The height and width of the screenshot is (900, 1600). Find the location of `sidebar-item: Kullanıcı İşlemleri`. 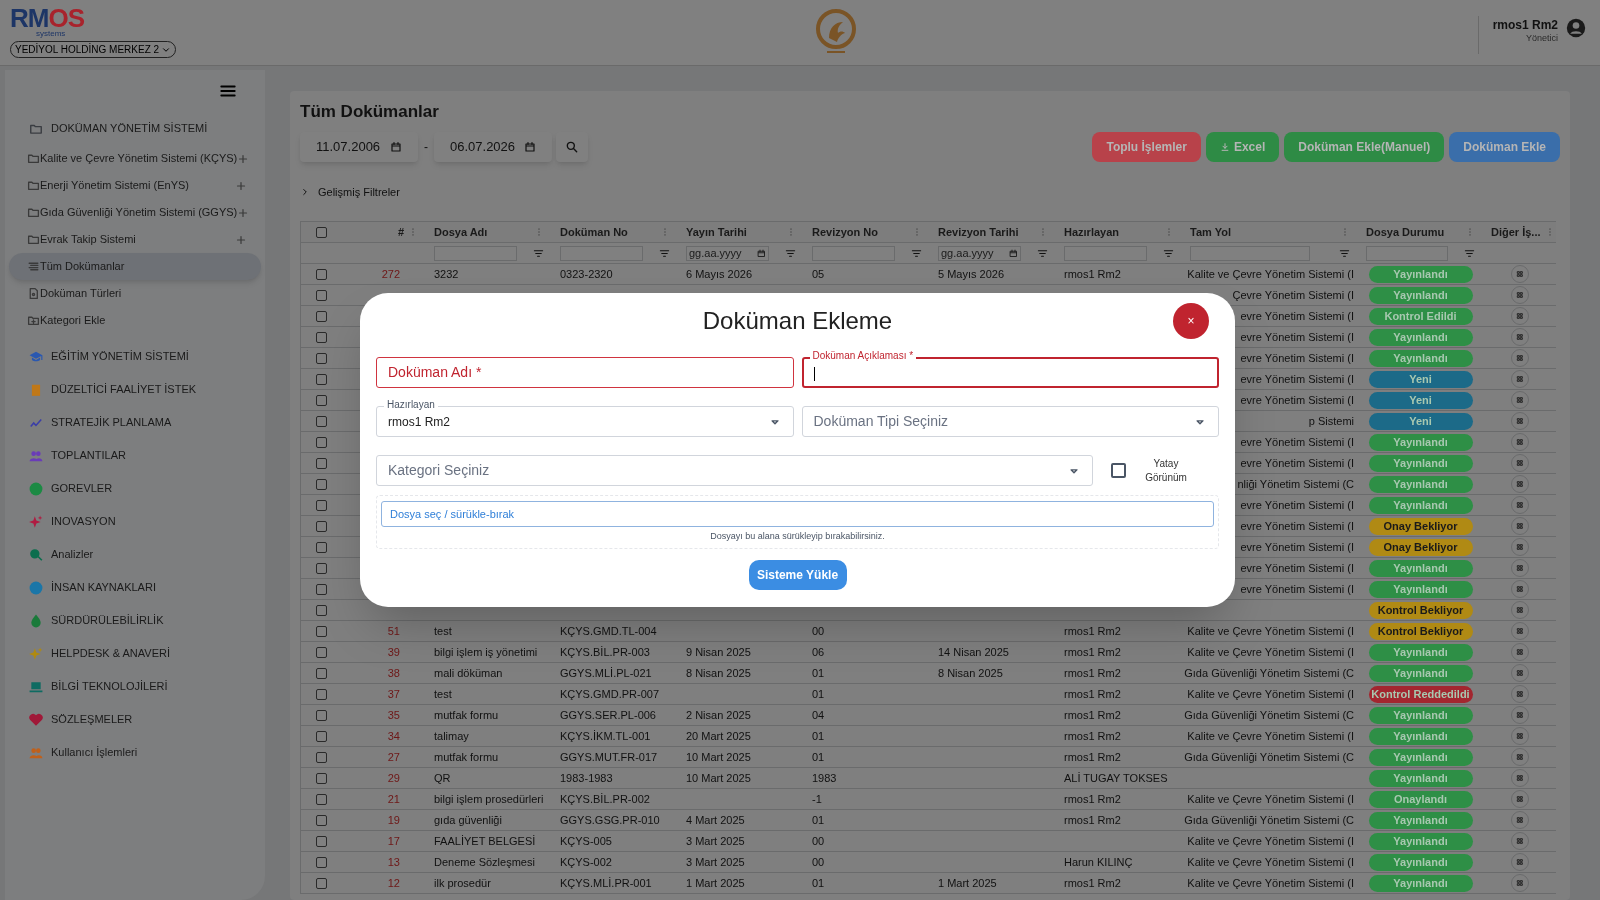

sidebar-item: Kullanıcı İşlemleri is located at coordinates (135, 752).